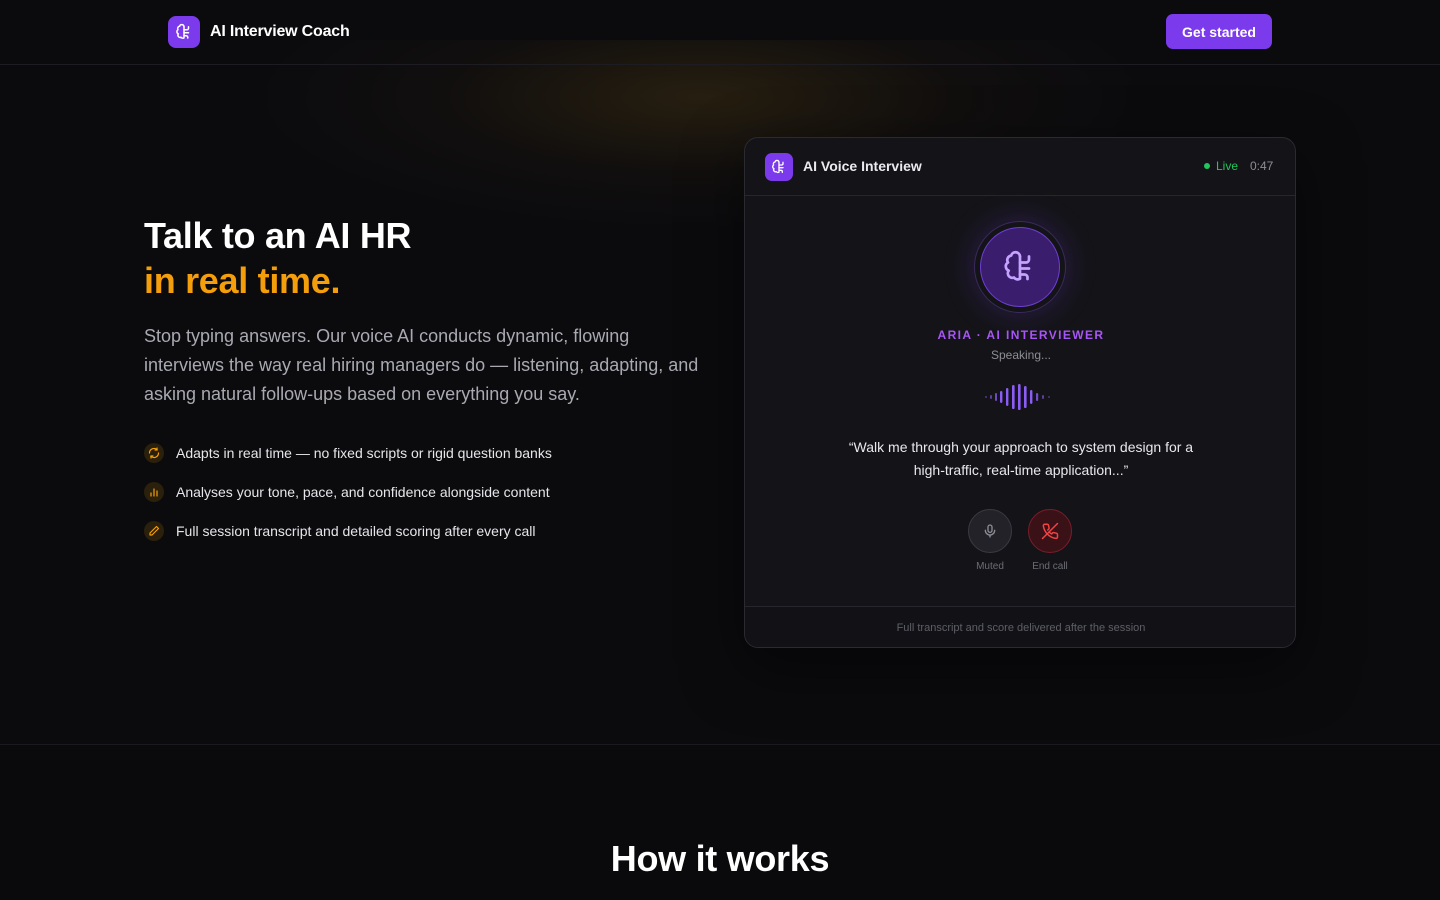 This screenshot has width=1440, height=900. Describe the element at coordinates (990, 566) in the screenshot. I see `mute-label: Muted` at that location.